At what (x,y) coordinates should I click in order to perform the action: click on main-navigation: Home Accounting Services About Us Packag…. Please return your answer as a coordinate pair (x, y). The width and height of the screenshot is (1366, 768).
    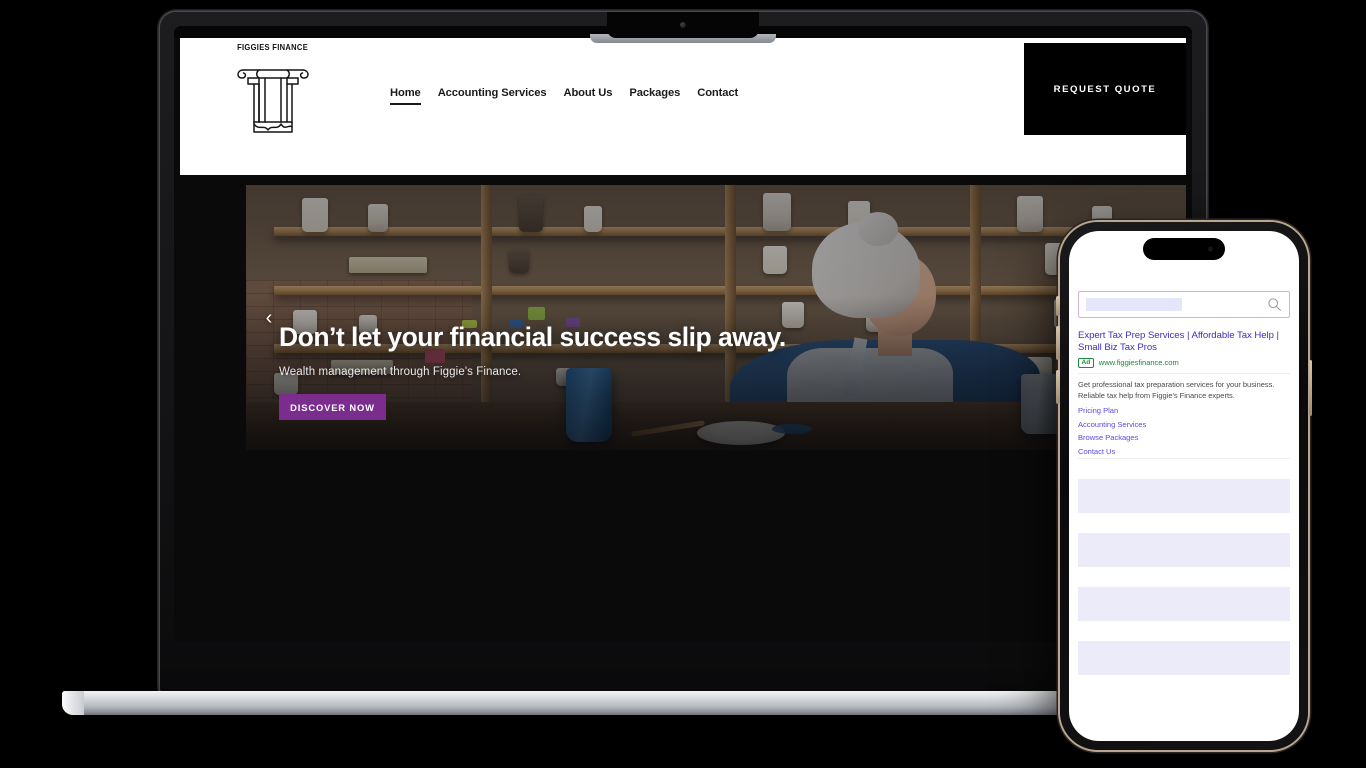
    Looking at the image, I should click on (564, 96).